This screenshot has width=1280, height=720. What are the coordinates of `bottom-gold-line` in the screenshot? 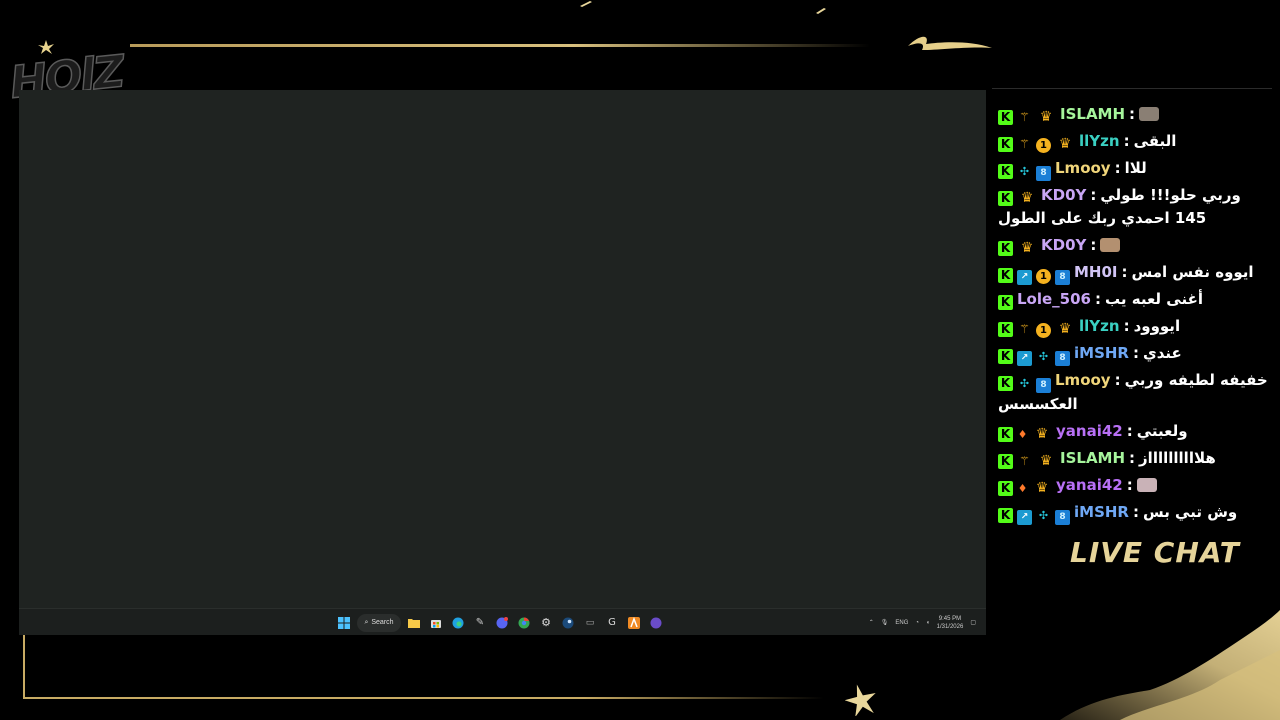 It's located at (424, 698).